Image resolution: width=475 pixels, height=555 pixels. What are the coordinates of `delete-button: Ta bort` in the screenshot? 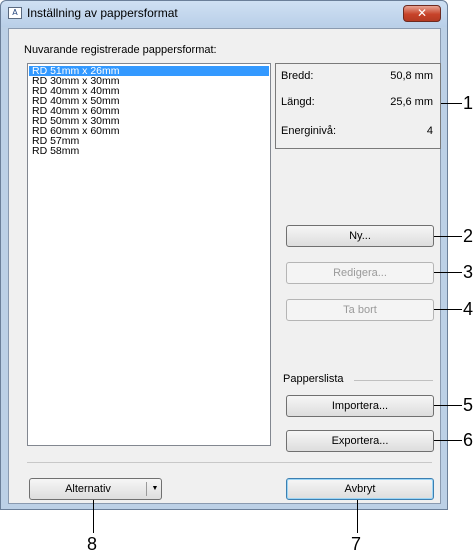 It's located at (360, 310).